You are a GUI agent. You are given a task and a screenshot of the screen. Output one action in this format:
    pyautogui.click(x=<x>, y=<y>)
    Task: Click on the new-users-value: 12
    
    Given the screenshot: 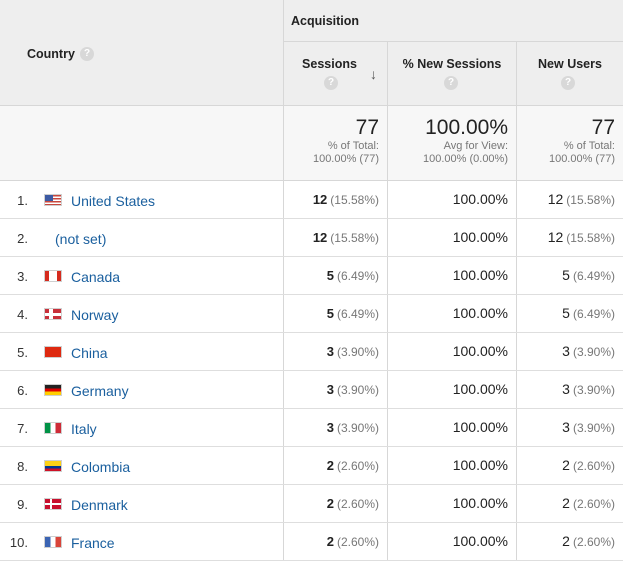 What is the action you would take?
    pyautogui.click(x=555, y=199)
    